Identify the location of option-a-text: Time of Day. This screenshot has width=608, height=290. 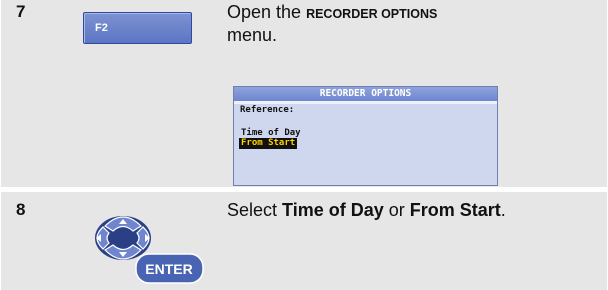
(333, 210).